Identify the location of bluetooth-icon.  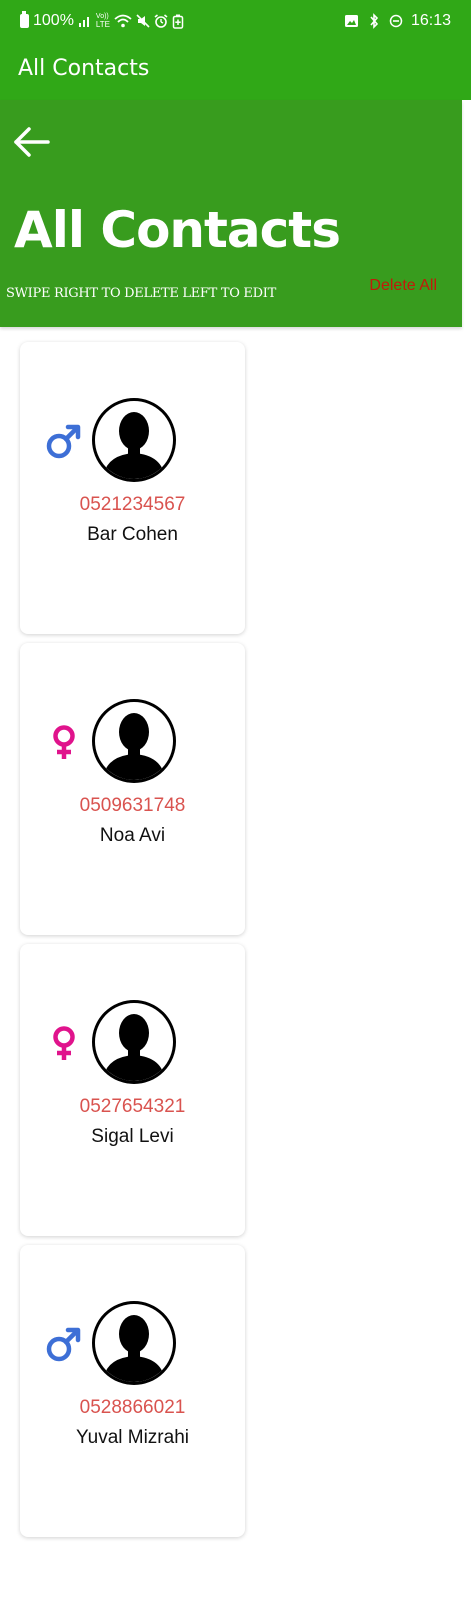
(374, 21).